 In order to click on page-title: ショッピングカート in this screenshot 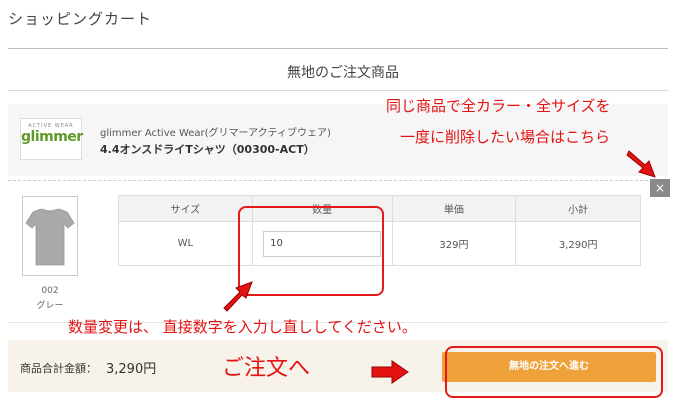, I will do `click(80, 19)`.